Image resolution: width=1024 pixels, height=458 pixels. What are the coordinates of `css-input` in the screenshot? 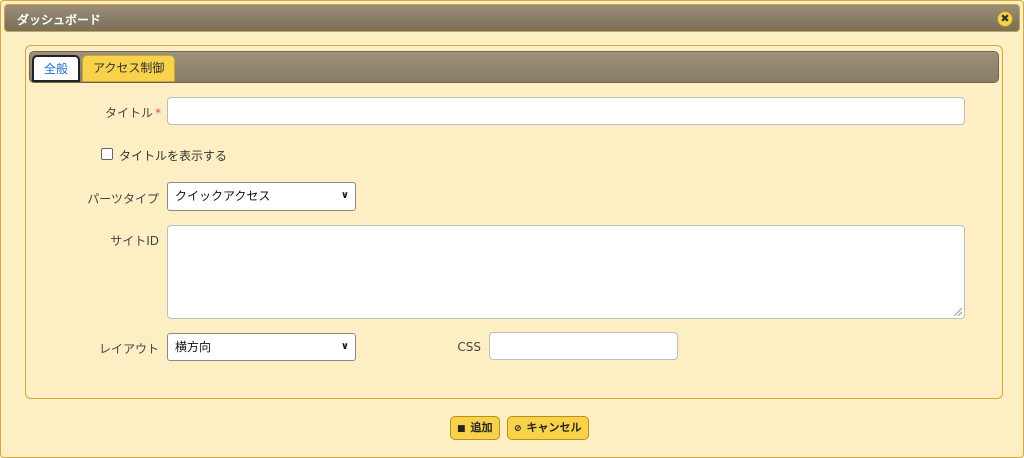 It's located at (583, 346).